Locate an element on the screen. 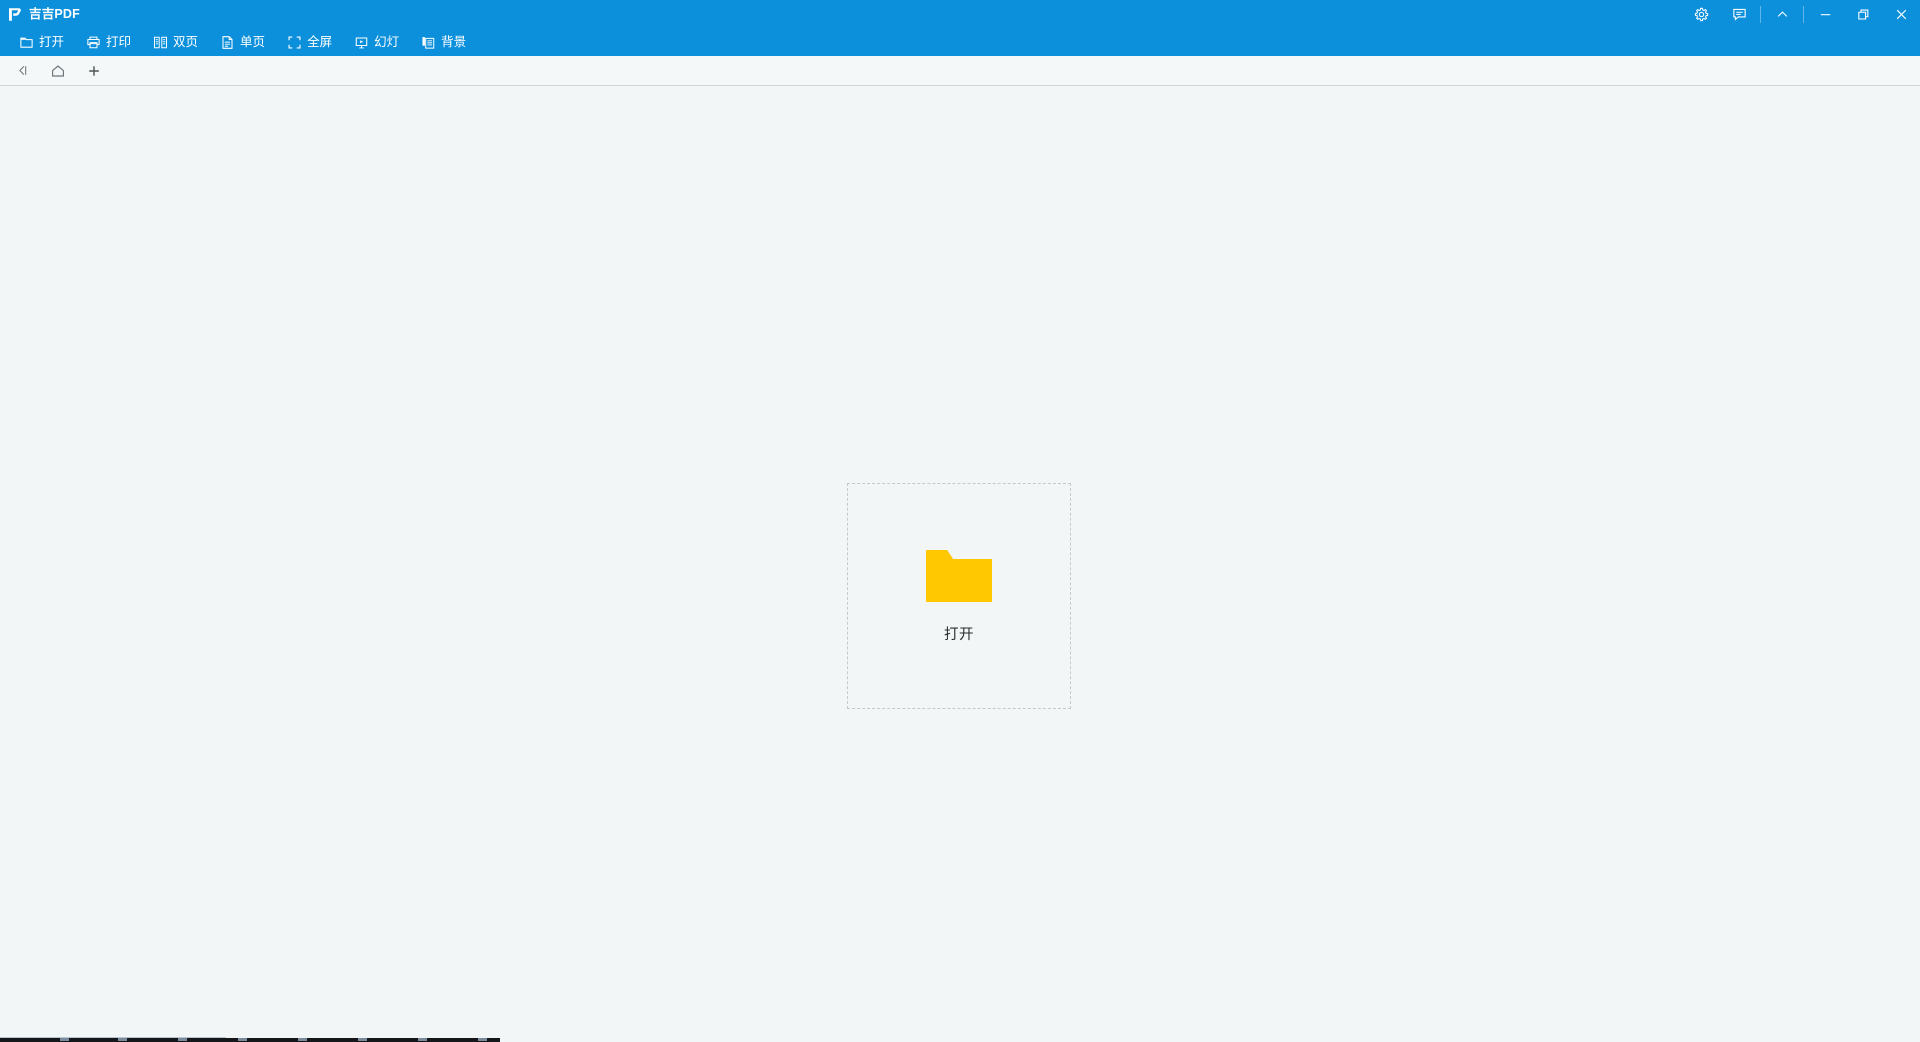 This screenshot has width=1920, height=1042. main-toolbar: 打开 打印 双页 单页 全屏 幻灯 背景 is located at coordinates (960, 42).